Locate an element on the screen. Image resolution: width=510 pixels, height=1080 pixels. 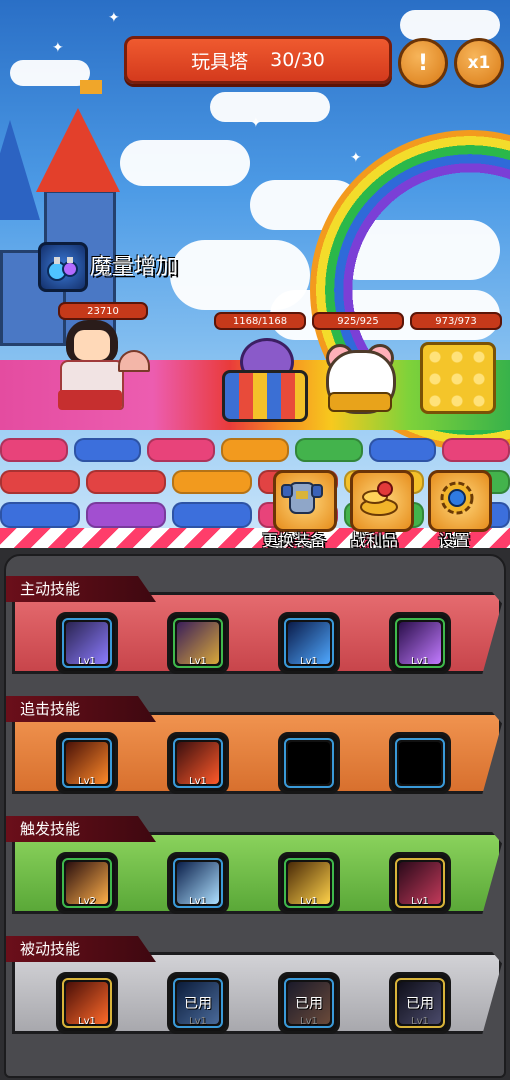
candy-row is located at coordinates (255, 450).